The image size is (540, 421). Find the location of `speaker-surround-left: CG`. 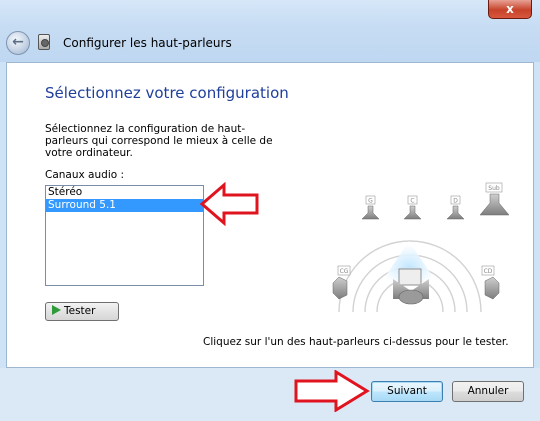

speaker-surround-left: CG is located at coordinates (341, 282).